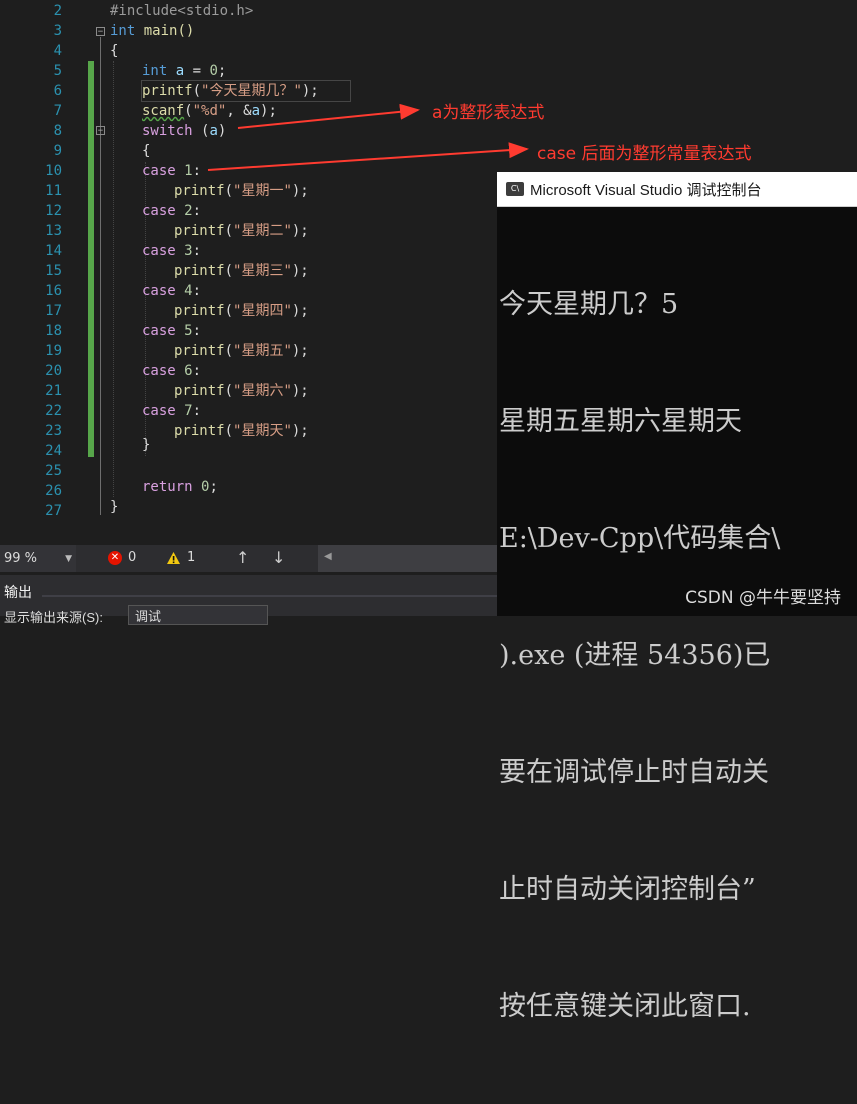 Image resolution: width=857 pixels, height=1104 pixels. What do you see at coordinates (242, 557) in the screenshot?
I see `up-arrow-icon: ↑` at bounding box center [242, 557].